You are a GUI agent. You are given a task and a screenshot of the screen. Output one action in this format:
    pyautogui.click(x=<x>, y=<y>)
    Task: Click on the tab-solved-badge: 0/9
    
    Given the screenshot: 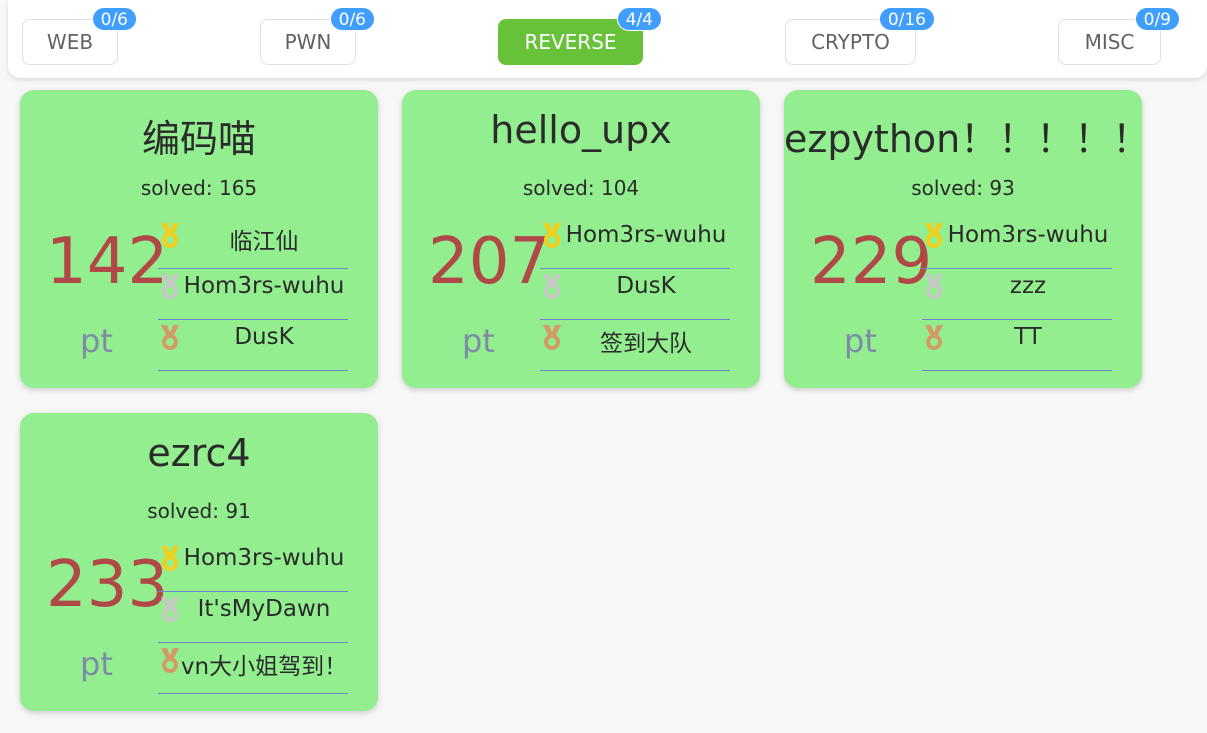 What is the action you would take?
    pyautogui.click(x=1157, y=19)
    